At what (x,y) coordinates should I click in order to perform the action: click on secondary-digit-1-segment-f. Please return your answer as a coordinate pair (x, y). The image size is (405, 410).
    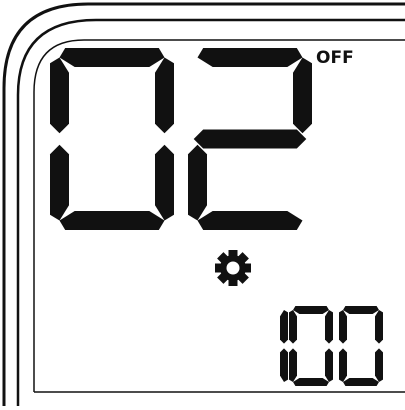
    Looking at the image, I should click on (293, 327).